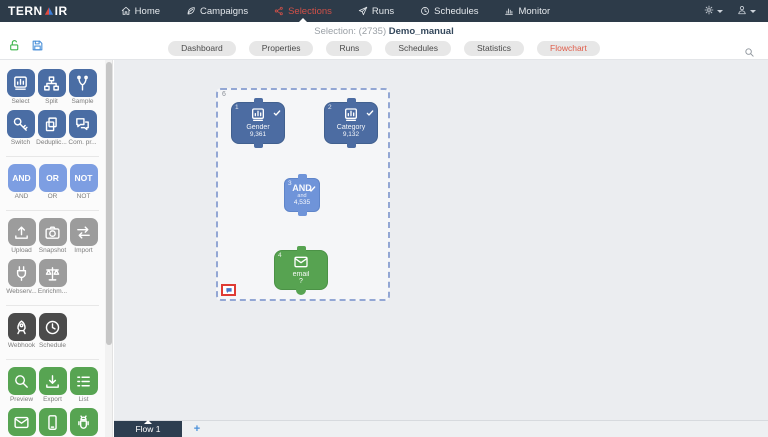 This screenshot has width=768, height=437. Describe the element at coordinates (753, 11) in the screenshot. I see `chevron-down-icon` at that location.